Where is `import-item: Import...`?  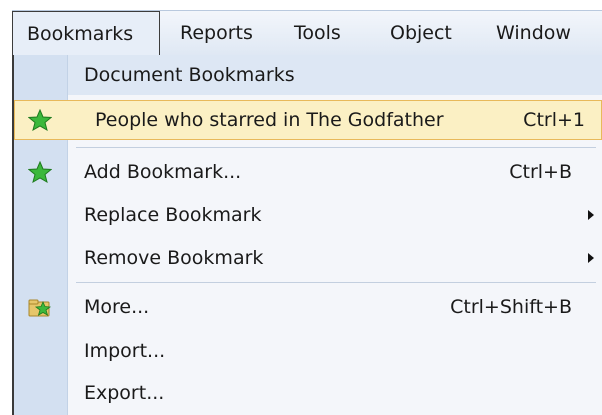
import-item: Import... is located at coordinates (308, 351).